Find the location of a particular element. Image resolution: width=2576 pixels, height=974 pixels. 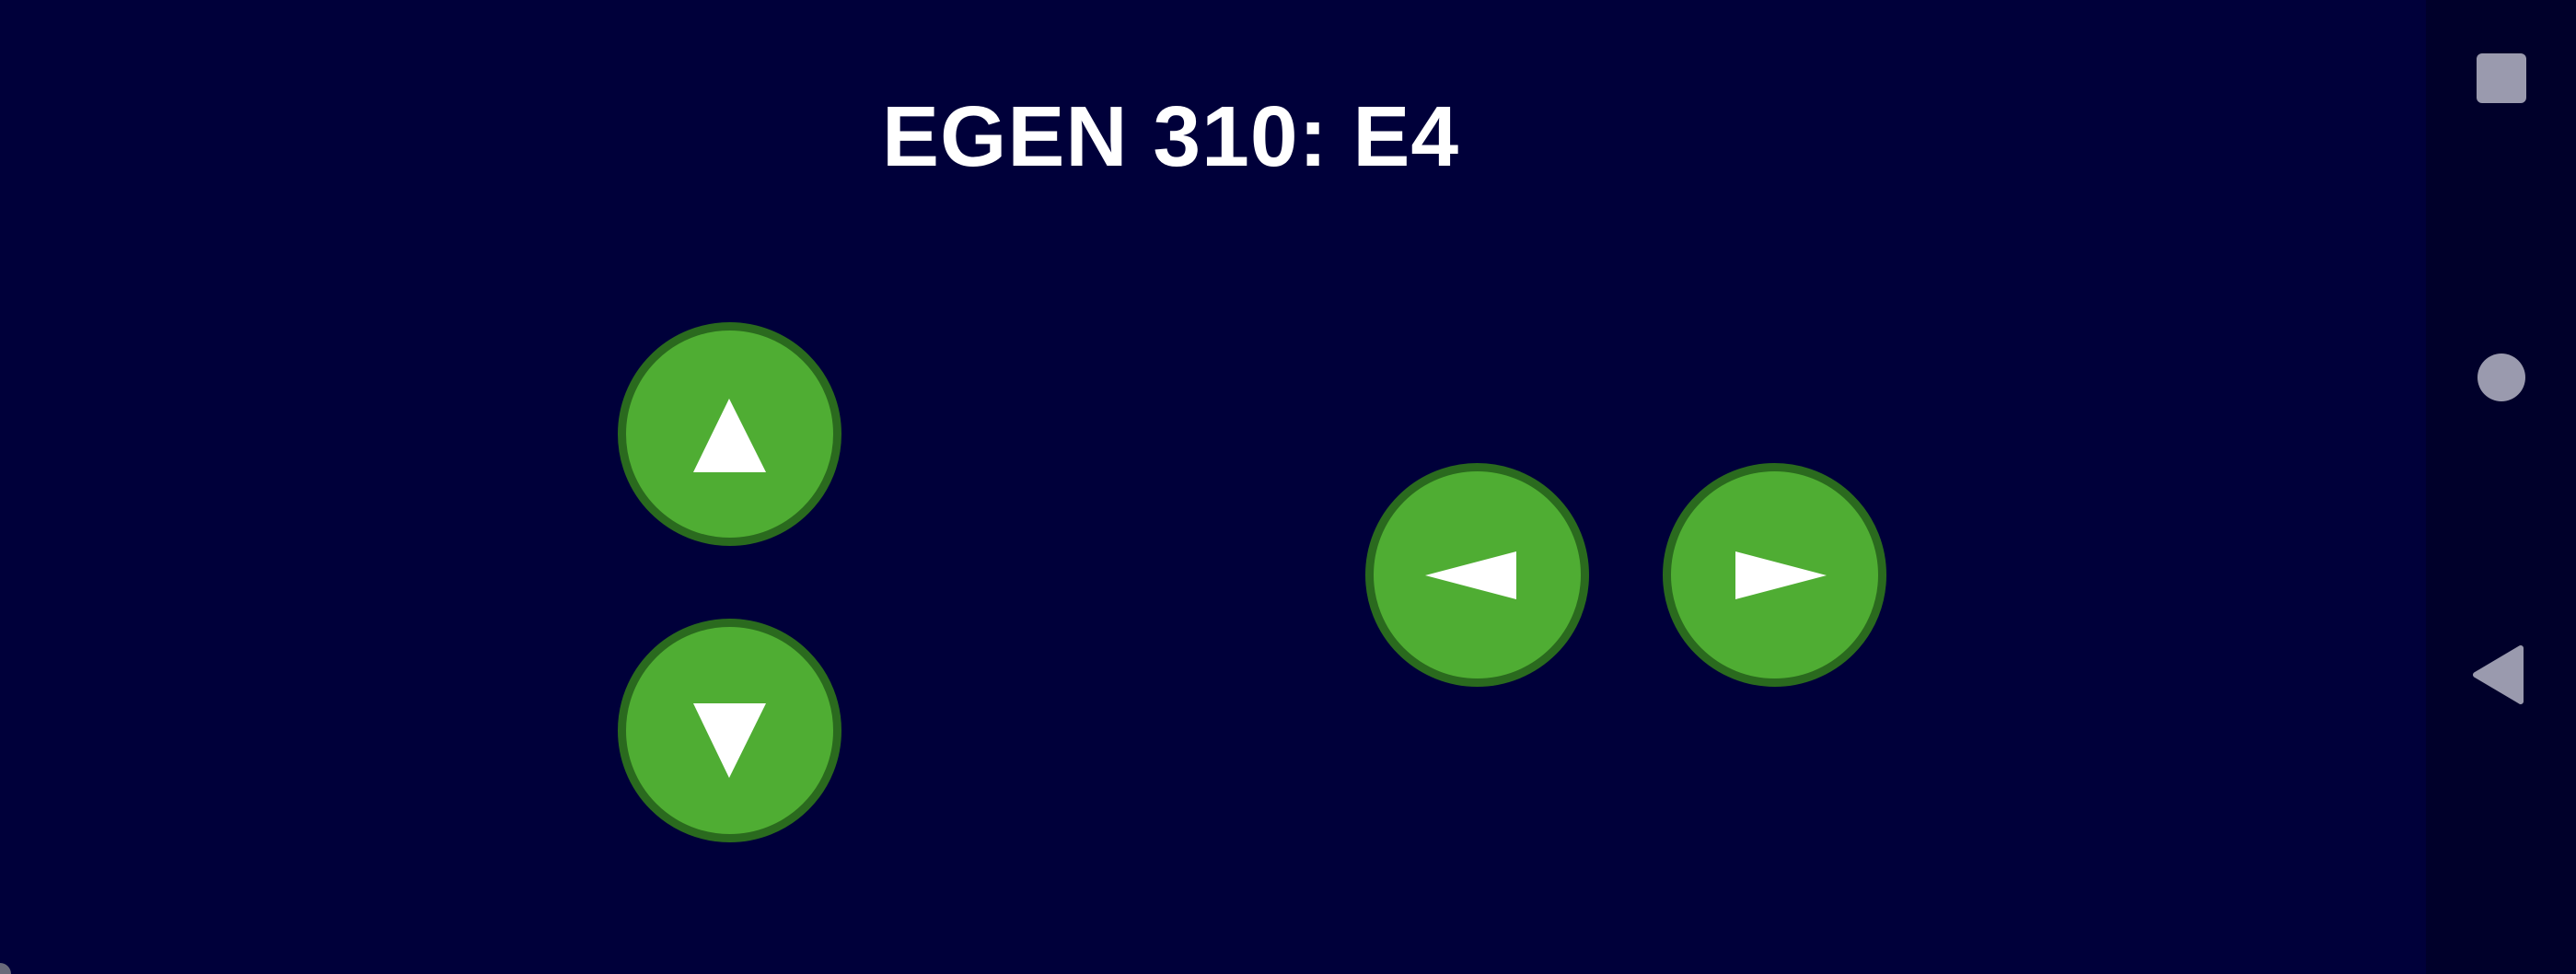

turn-left-button is located at coordinates (1477, 575).